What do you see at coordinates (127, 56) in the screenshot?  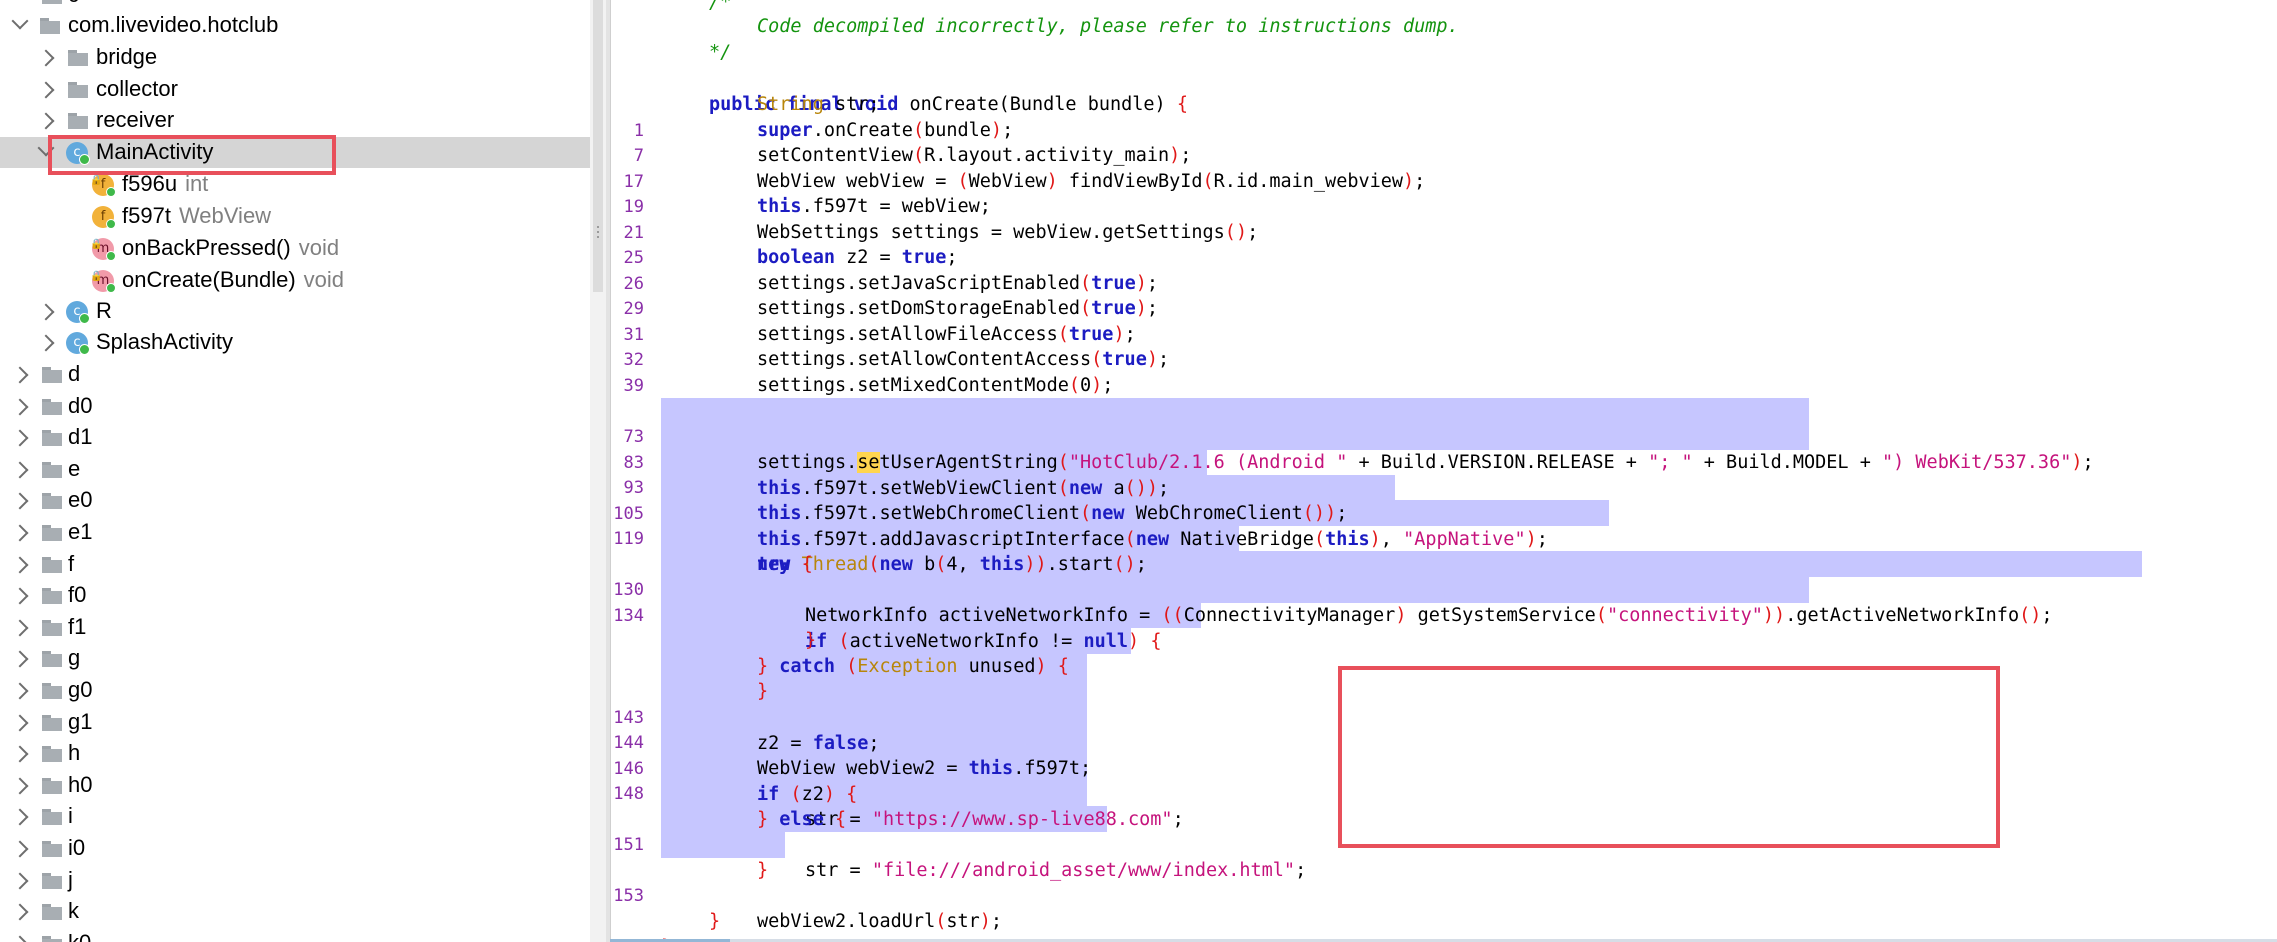 I see `tree-label: bridge` at bounding box center [127, 56].